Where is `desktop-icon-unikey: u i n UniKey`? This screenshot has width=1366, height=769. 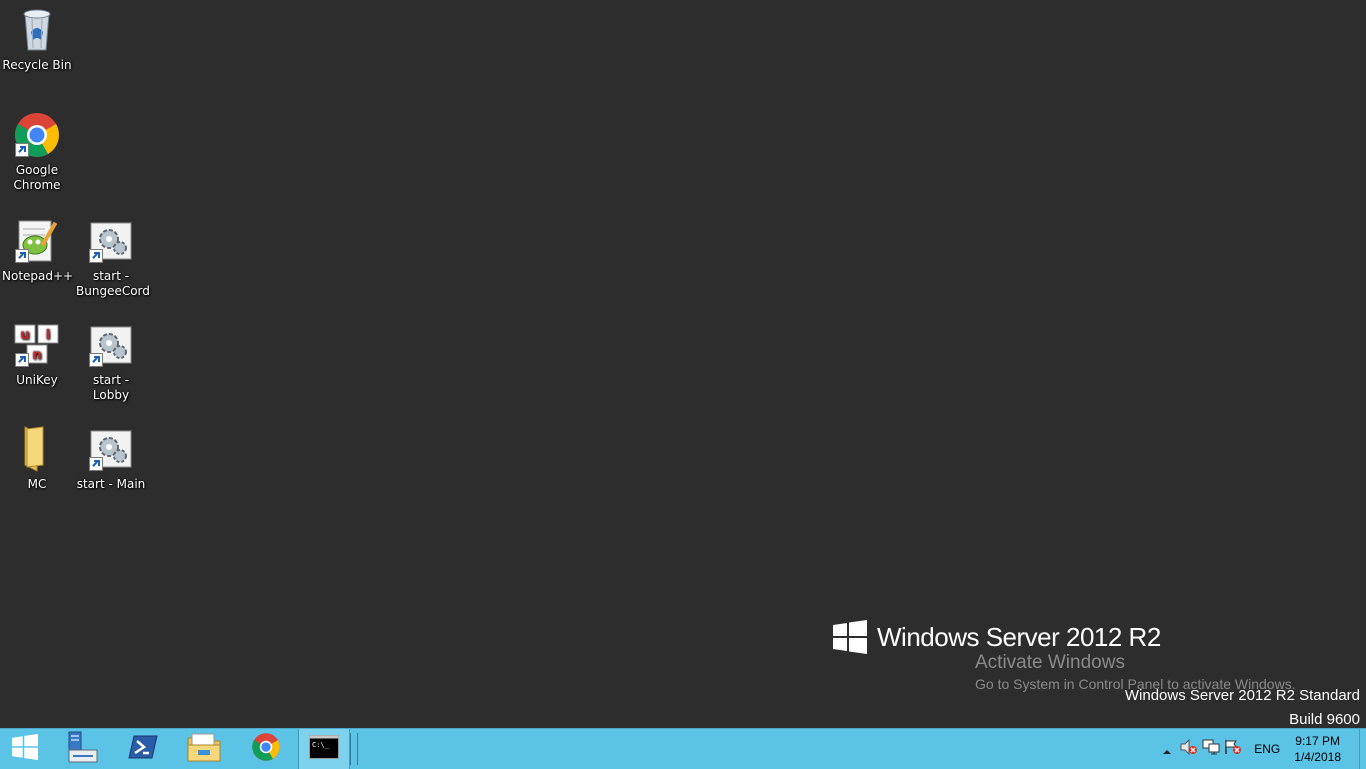
desktop-icon-unikey: u i n UniKey is located at coordinates (37, 354).